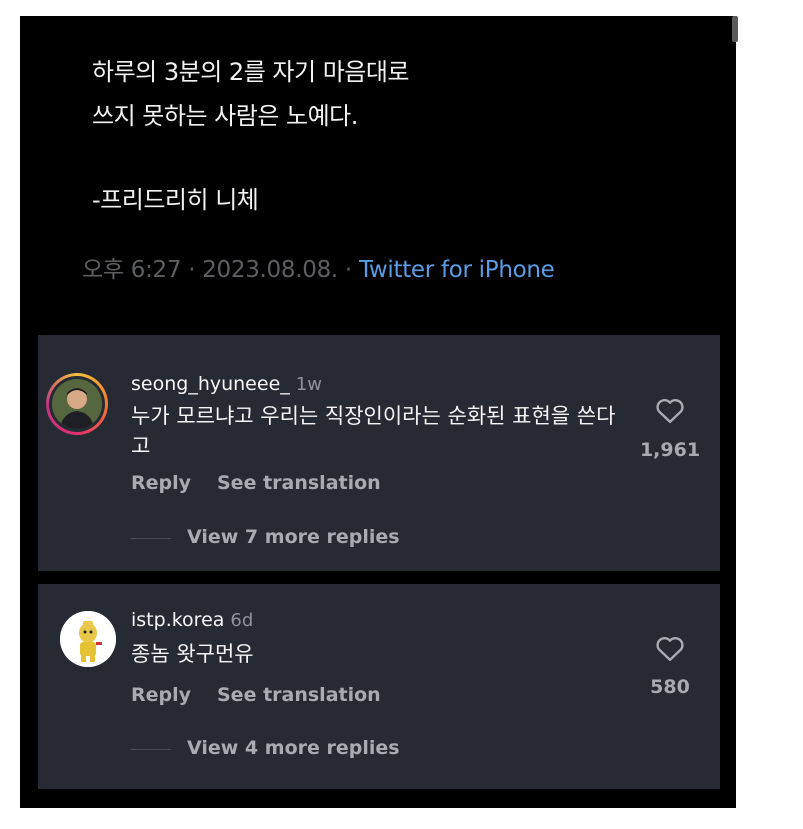 The height and width of the screenshot is (829, 803). Describe the element at coordinates (293, 748) in the screenshot. I see `view-replies-button: View 4 more replies` at that location.